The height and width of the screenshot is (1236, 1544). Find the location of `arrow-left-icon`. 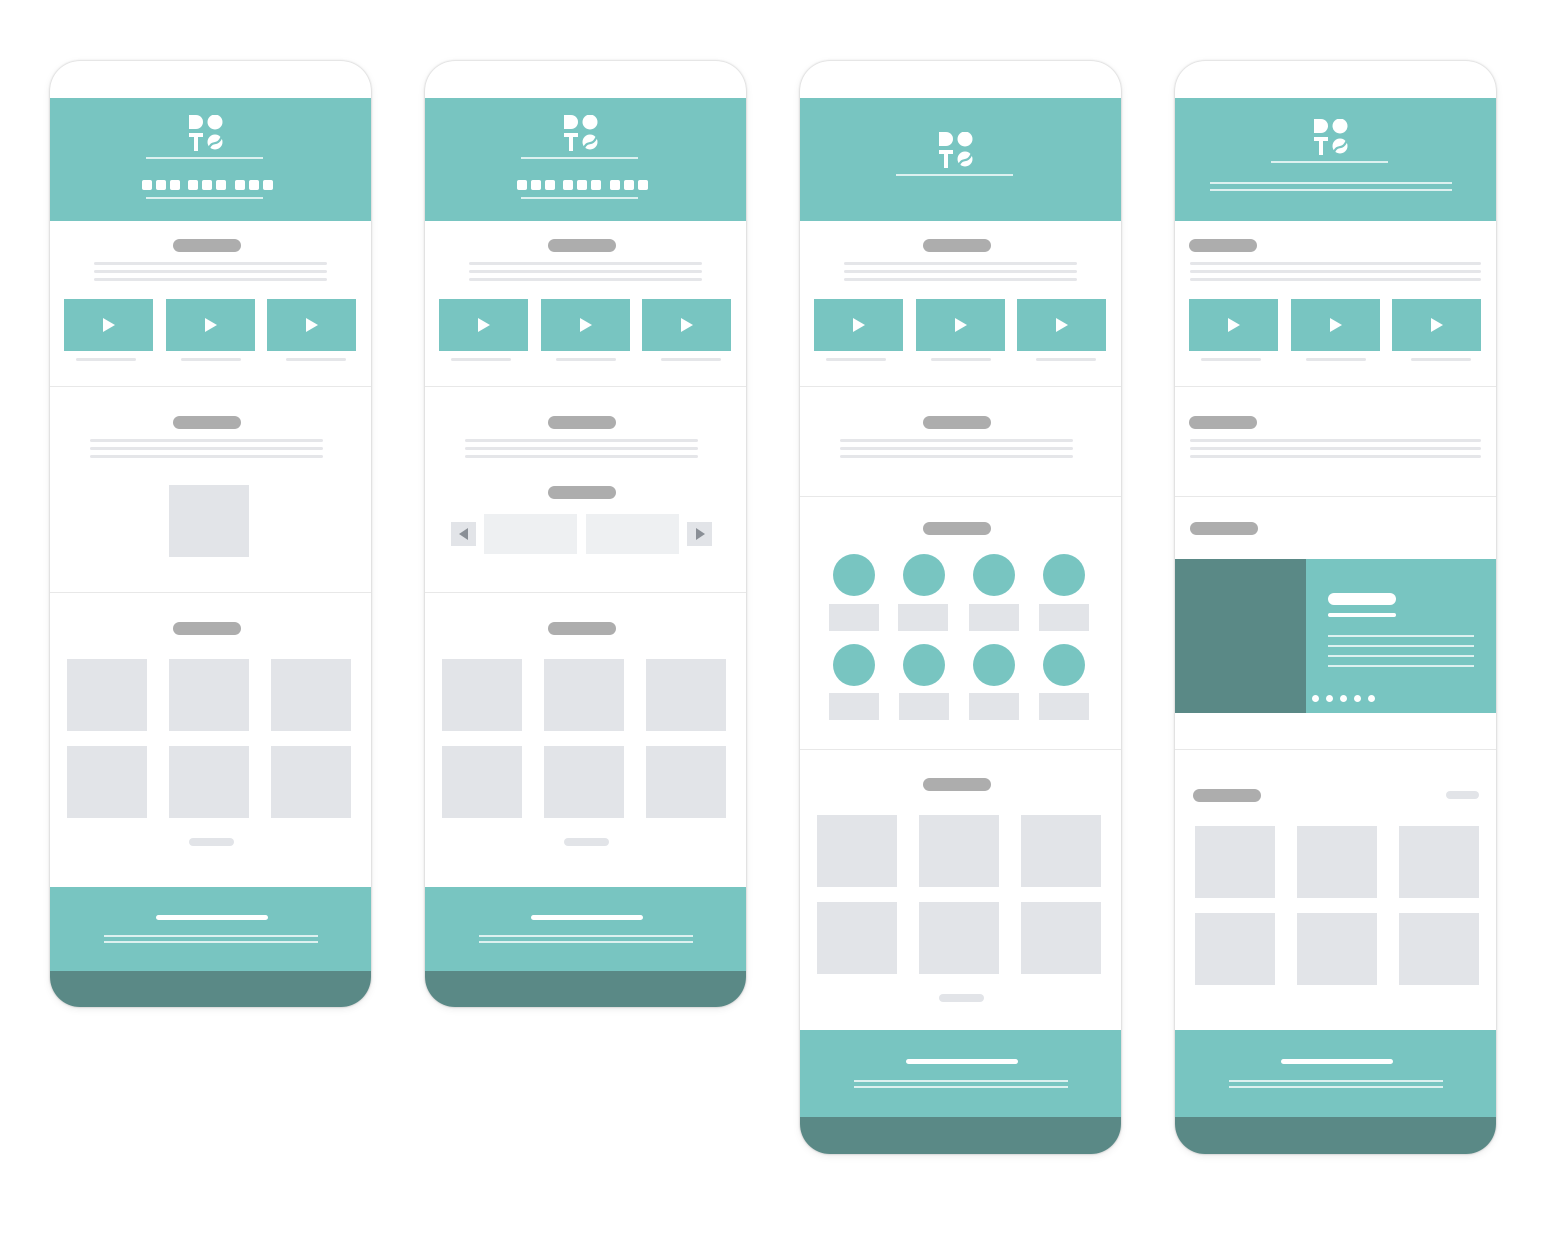

arrow-left-icon is located at coordinates (463, 534).